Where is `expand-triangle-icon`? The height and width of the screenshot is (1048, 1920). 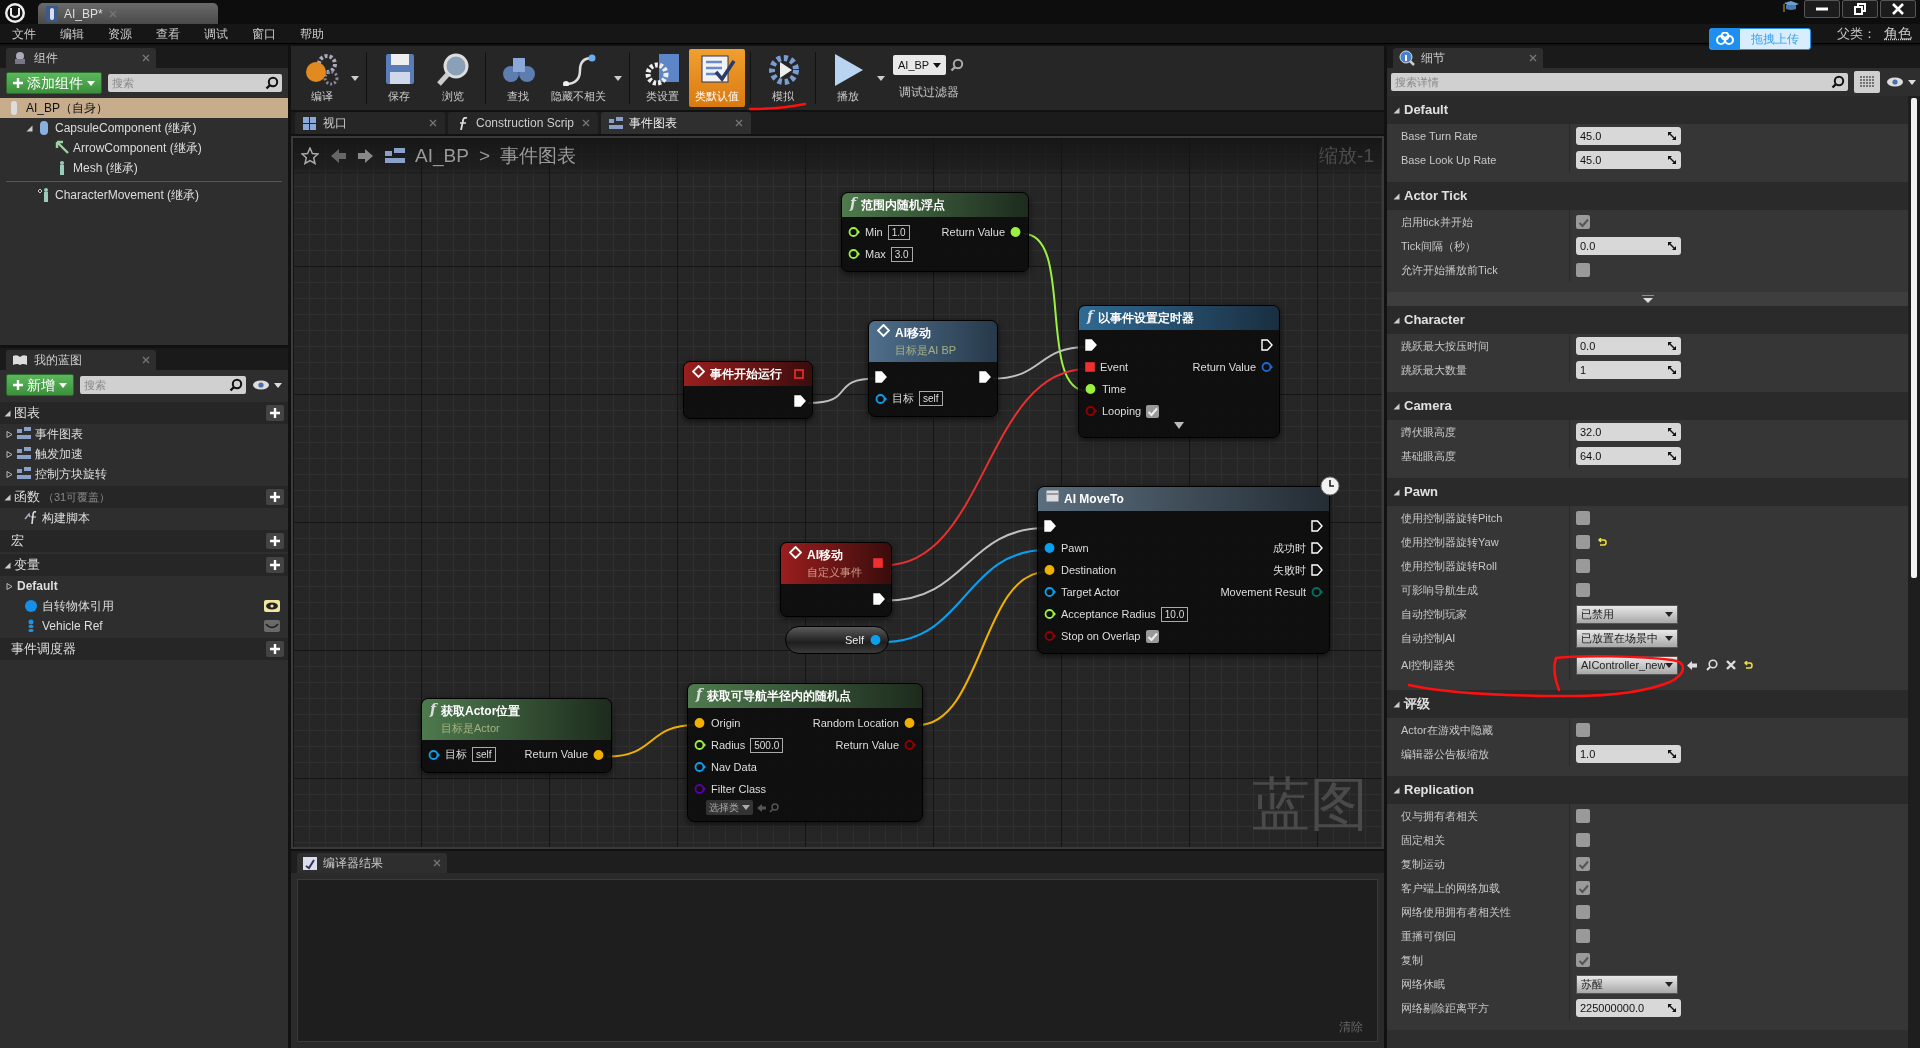
expand-triangle-icon is located at coordinates (9, 474).